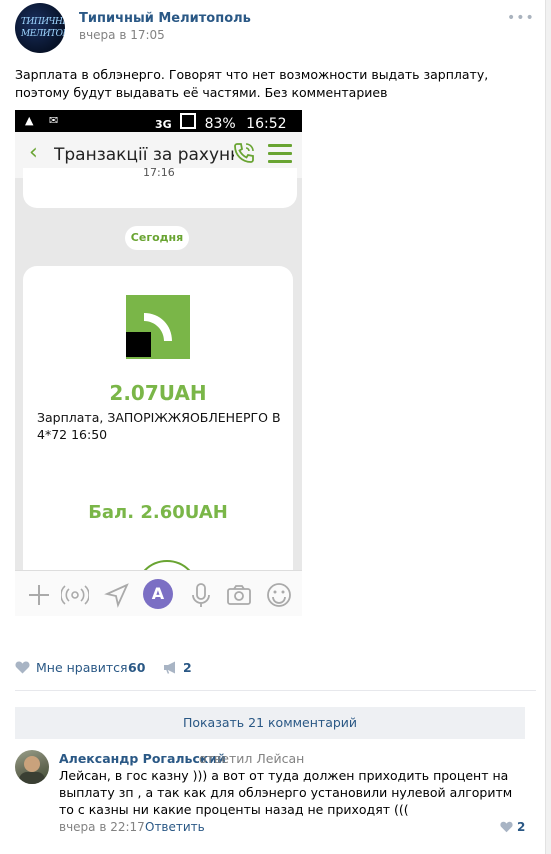 This screenshot has height=854, width=551. What do you see at coordinates (122, 35) in the screenshot?
I see `post-time: вчера в 17:05` at bounding box center [122, 35].